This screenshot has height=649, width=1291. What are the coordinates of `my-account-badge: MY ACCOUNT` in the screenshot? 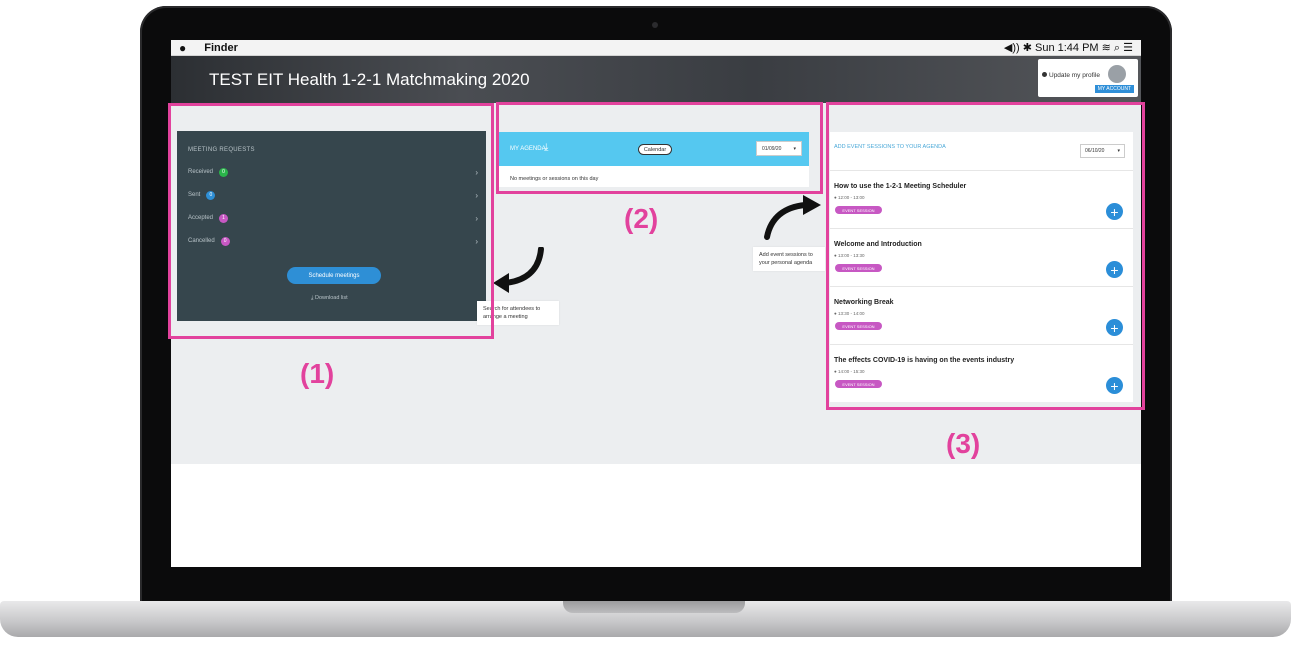 It's located at (1114, 89).